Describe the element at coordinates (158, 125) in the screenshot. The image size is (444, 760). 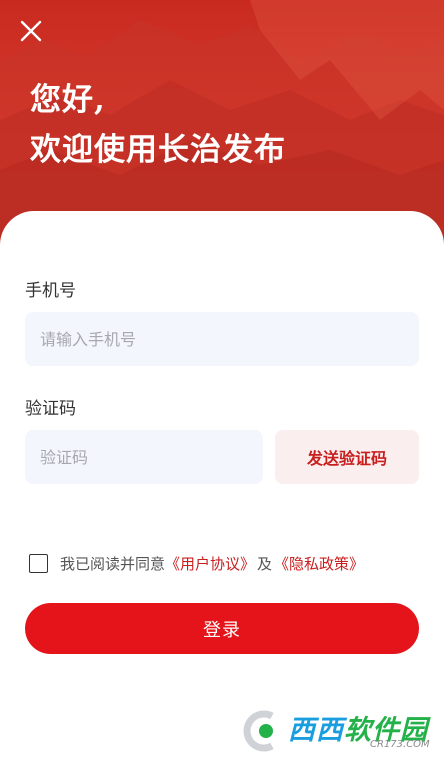
I see `greeting: 您好, 欢迎使用长治发布` at that location.